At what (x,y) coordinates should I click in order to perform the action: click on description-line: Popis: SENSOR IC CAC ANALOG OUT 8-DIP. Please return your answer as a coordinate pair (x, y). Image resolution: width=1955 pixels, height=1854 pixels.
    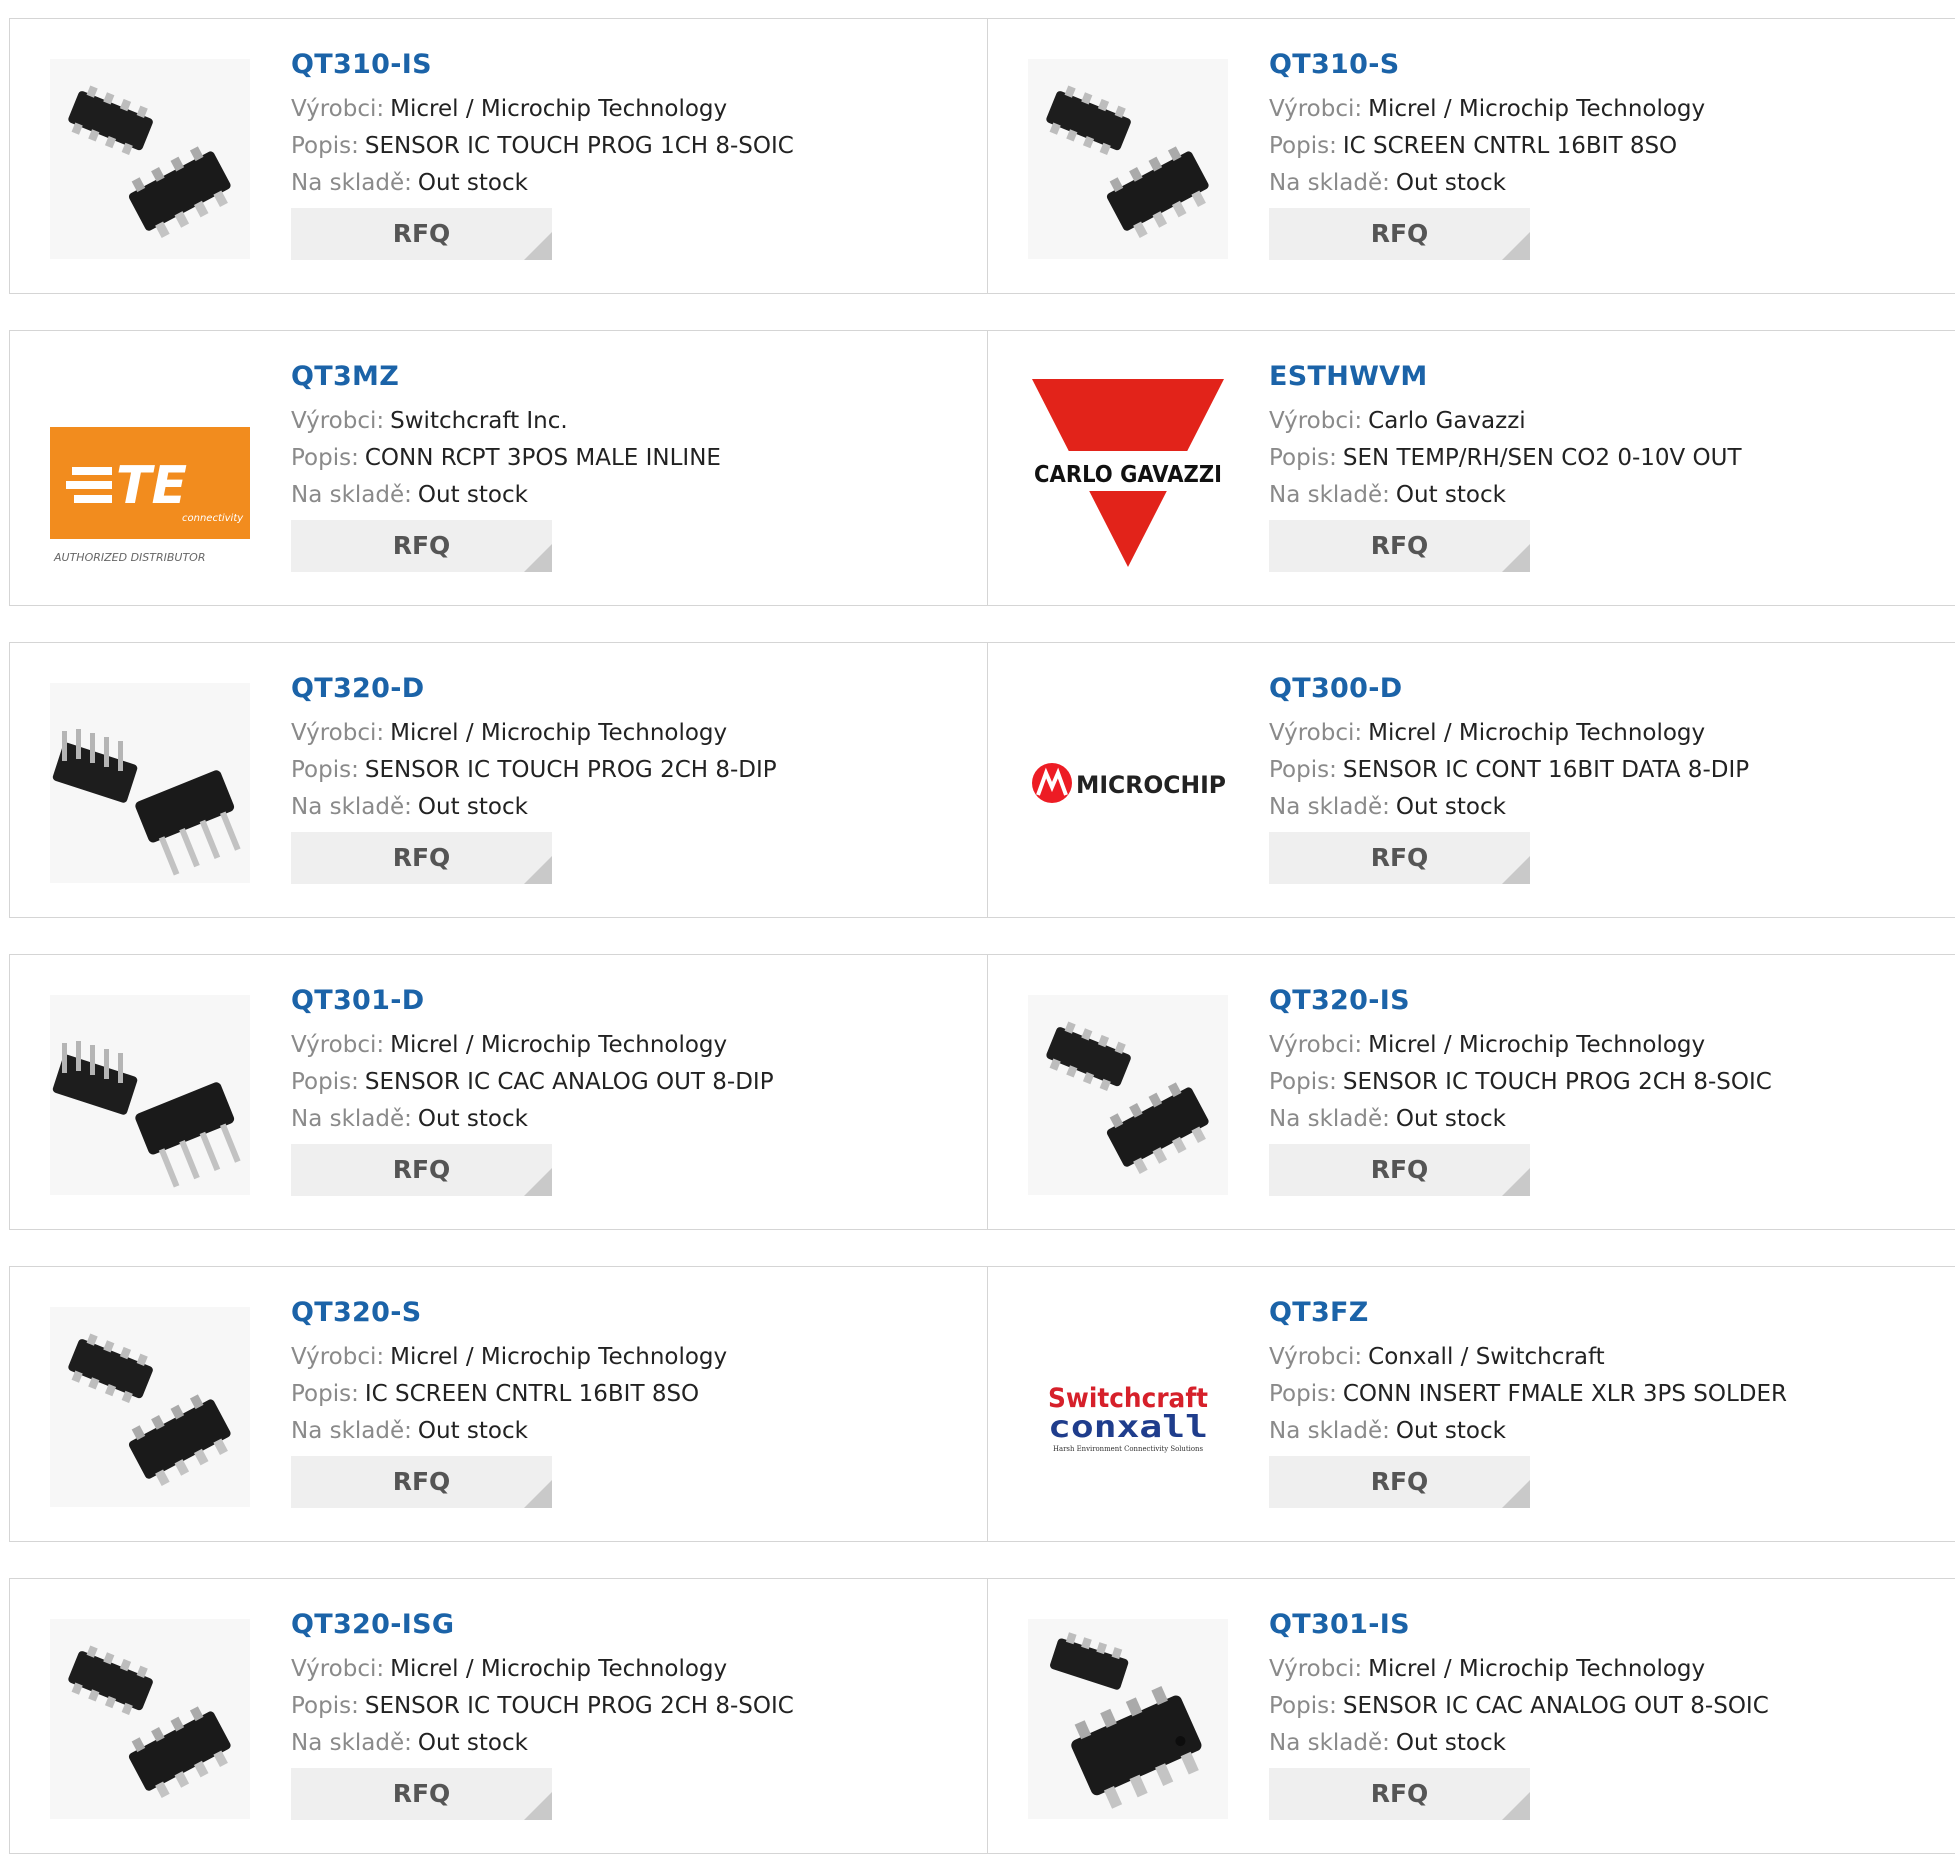
    Looking at the image, I should click on (532, 1082).